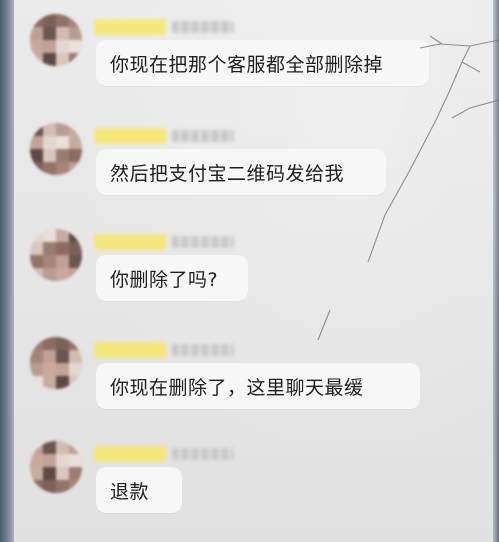 This screenshot has height=542, width=499. I want to click on device-bezel-right, so click(496, 271).